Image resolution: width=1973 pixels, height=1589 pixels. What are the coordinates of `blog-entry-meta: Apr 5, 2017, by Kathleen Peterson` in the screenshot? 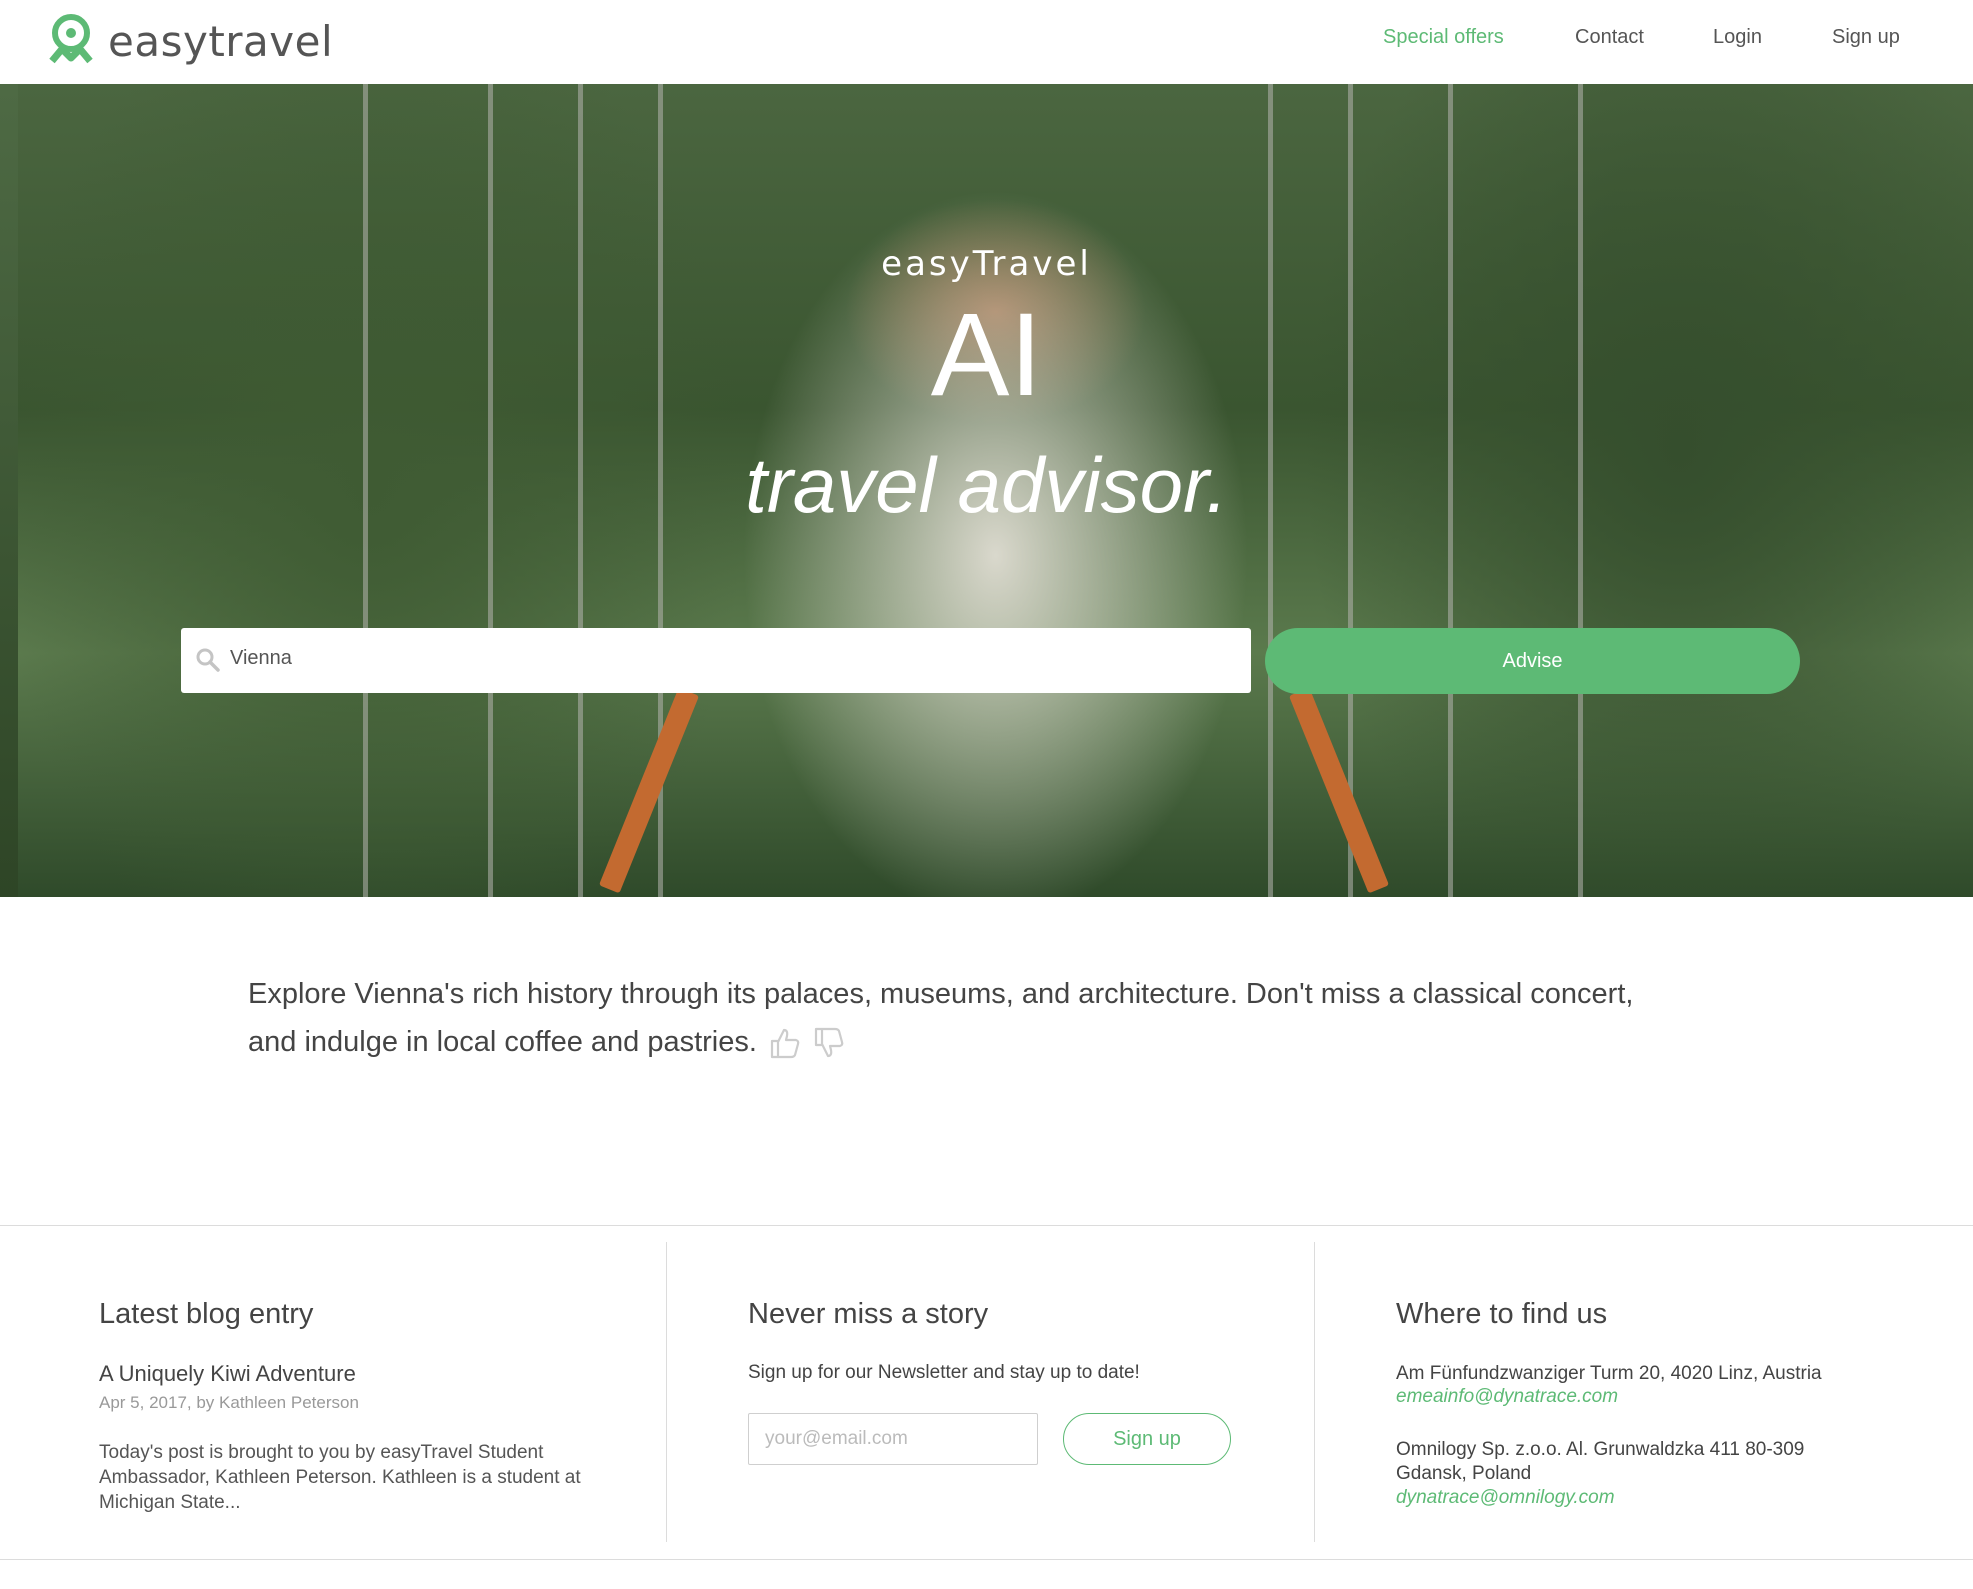 It's located at (229, 1402).